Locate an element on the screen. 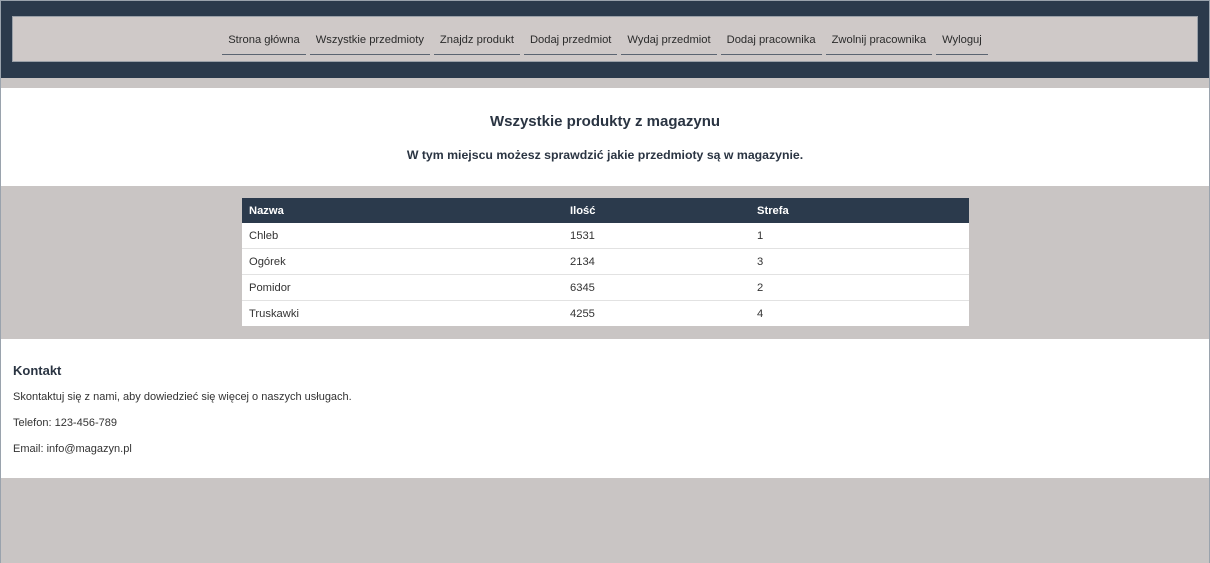  cell-zone: 3 is located at coordinates (859, 261).